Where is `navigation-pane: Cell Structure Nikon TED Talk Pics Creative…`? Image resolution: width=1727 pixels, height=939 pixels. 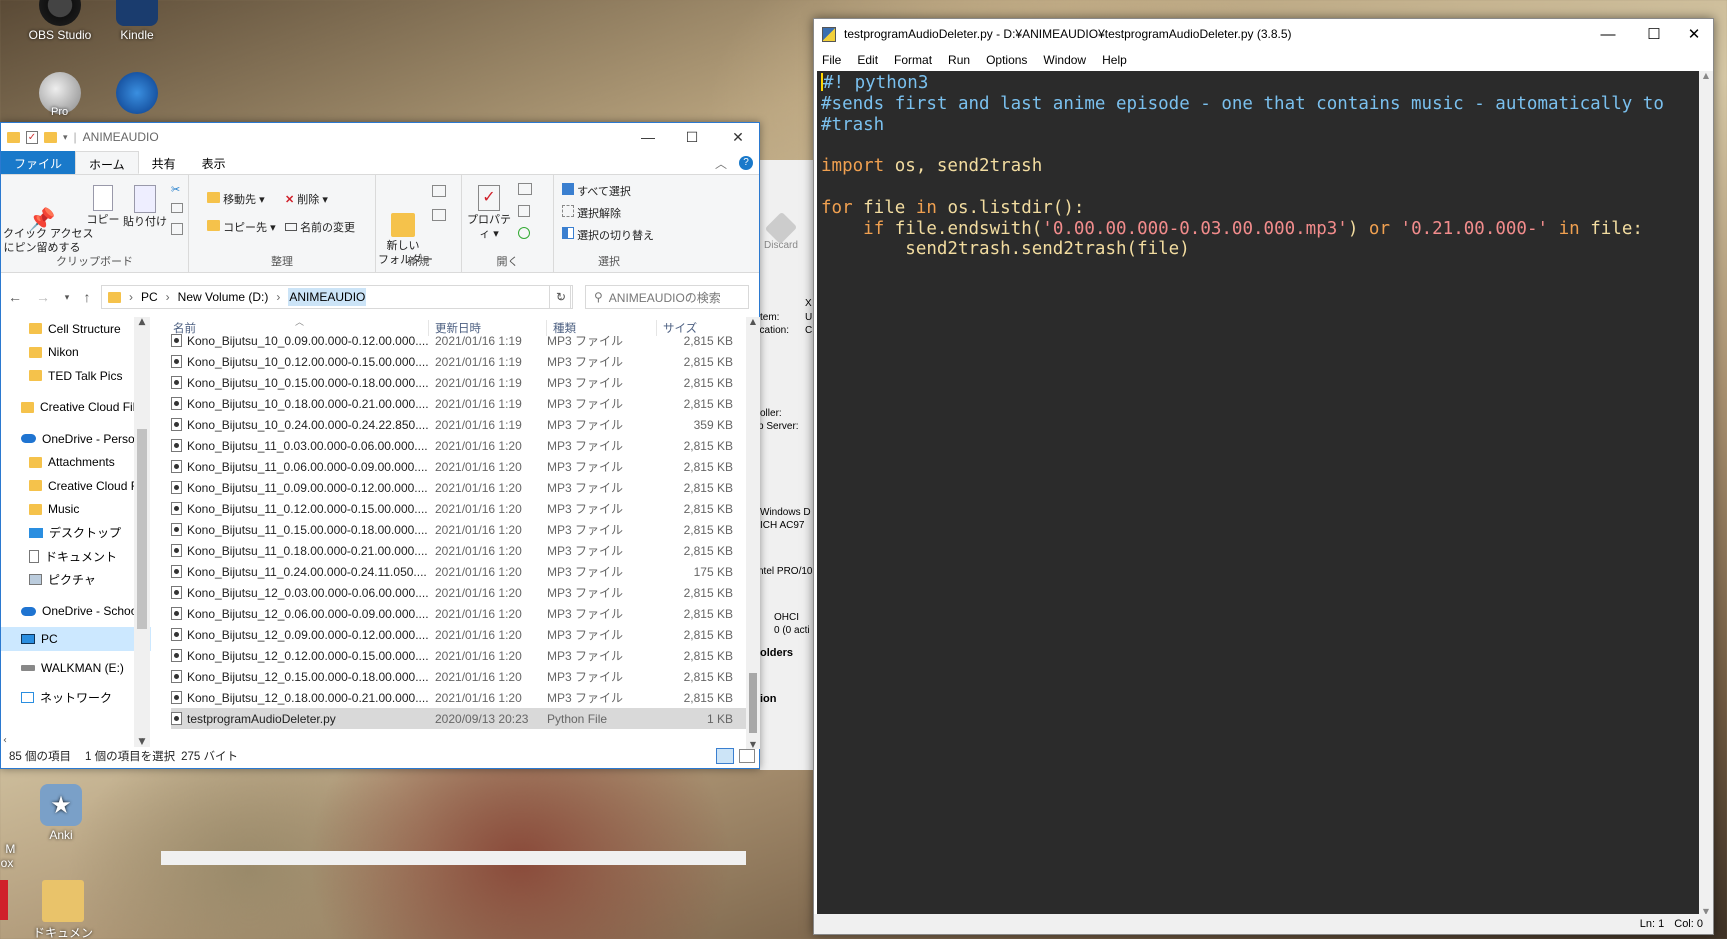 navigation-pane: Cell Structure Nikon TED Talk Pics Creative… is located at coordinates (76, 527).